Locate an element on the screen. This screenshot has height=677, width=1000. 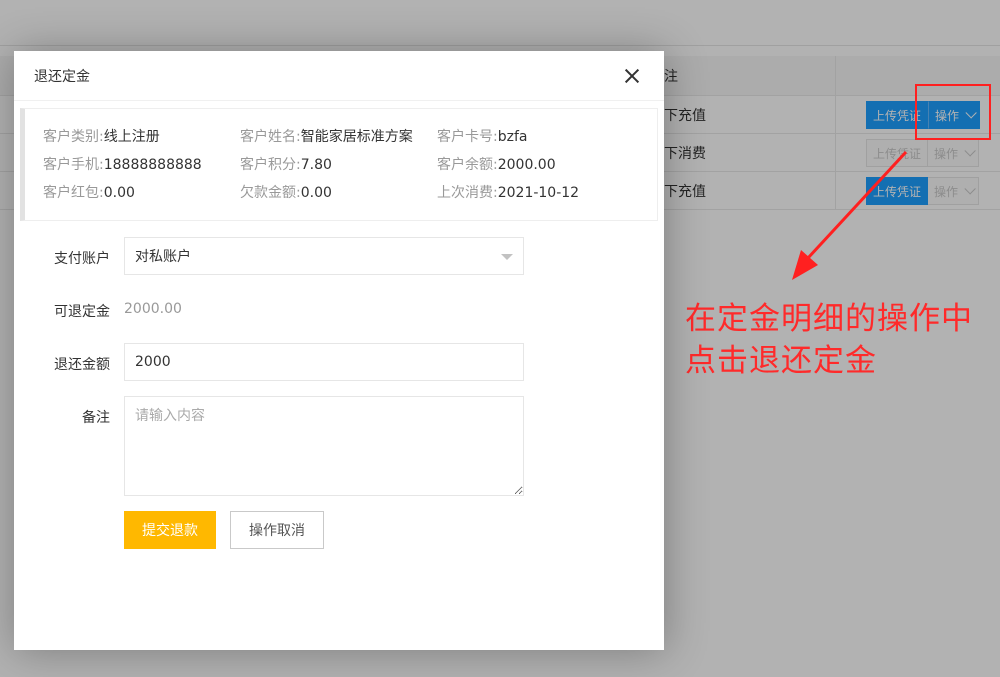
cancel-operation-button: 操作取消 is located at coordinates (277, 530).